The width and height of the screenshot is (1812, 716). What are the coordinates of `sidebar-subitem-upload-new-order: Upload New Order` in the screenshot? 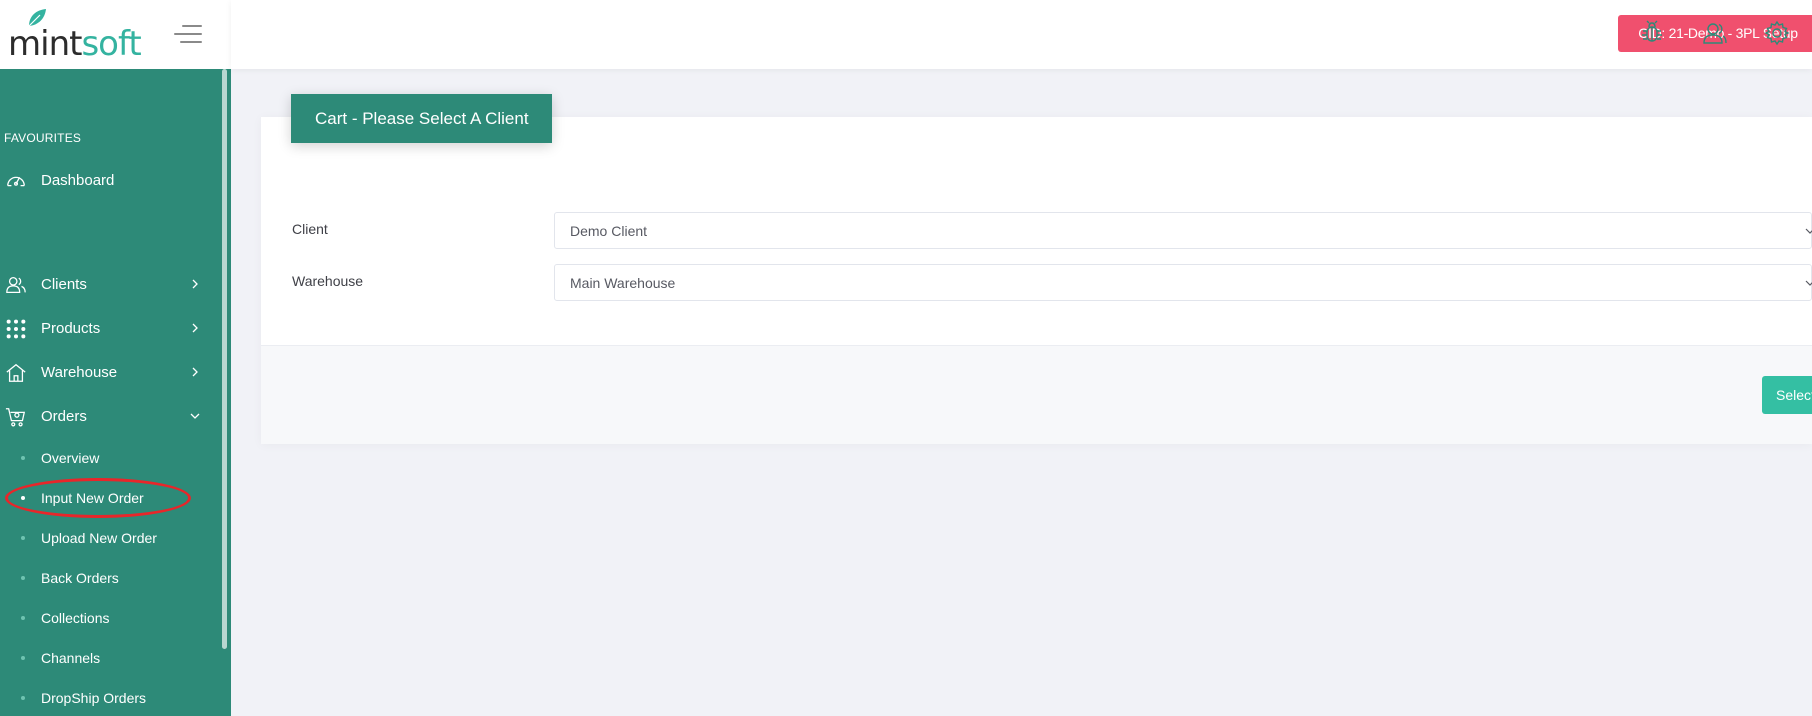 It's located at (107, 538).